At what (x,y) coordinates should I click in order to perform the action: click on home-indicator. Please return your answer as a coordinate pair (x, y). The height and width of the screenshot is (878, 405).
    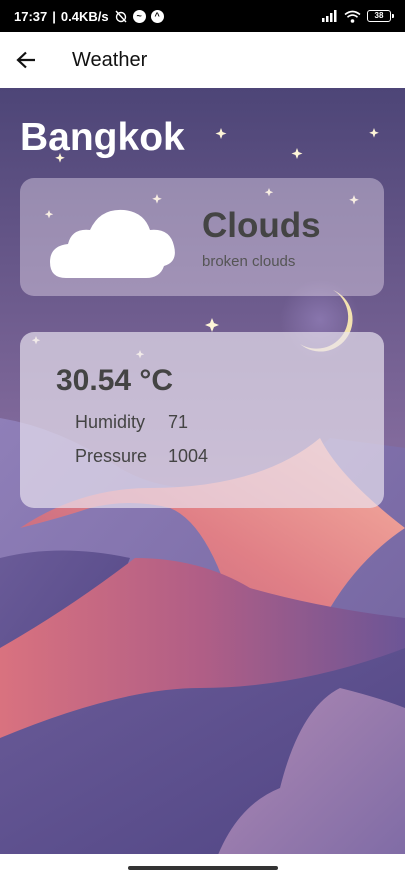
    Looking at the image, I should click on (203, 868).